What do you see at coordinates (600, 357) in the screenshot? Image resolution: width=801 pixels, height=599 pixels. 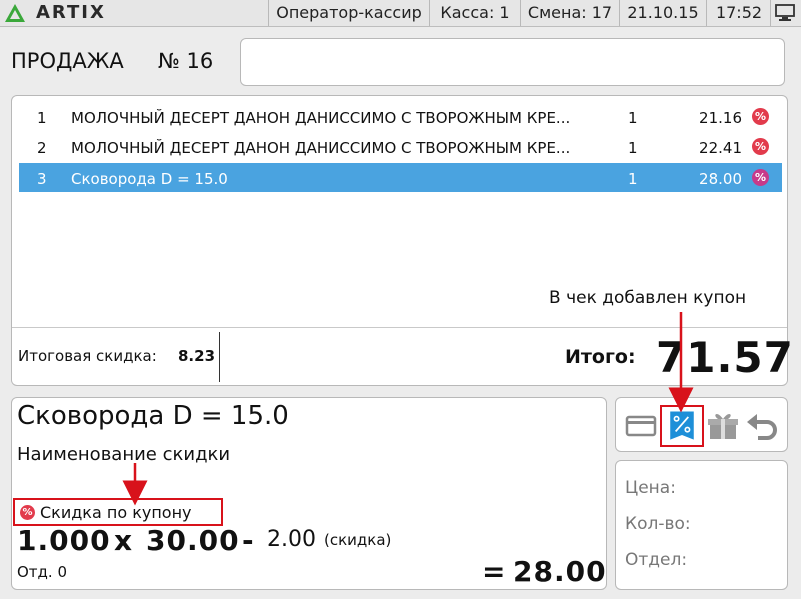 I see `total-label: Итого:` at bounding box center [600, 357].